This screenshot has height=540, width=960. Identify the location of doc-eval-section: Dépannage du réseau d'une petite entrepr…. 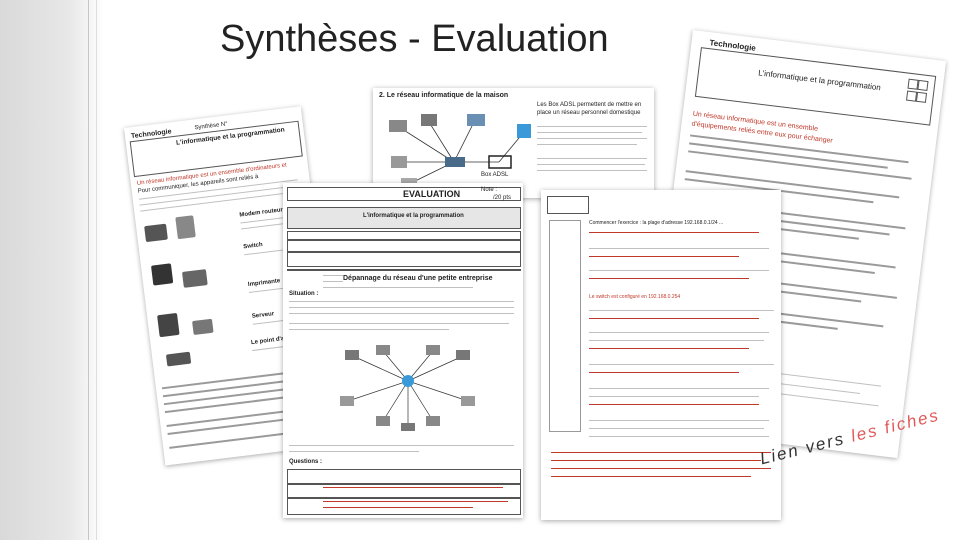
(418, 278).